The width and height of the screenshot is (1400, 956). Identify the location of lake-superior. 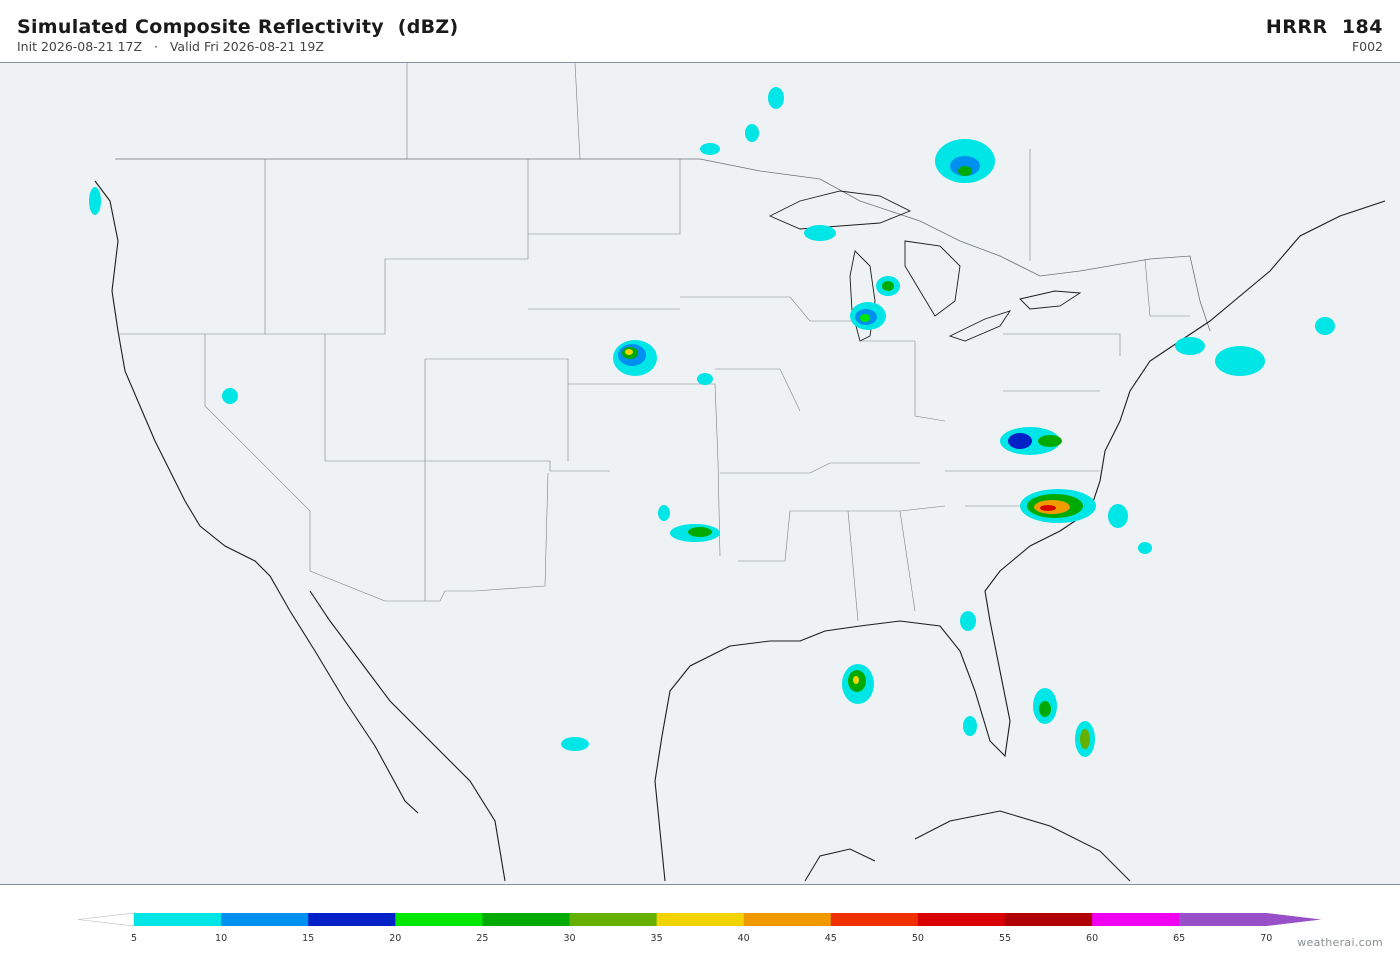
(840, 210).